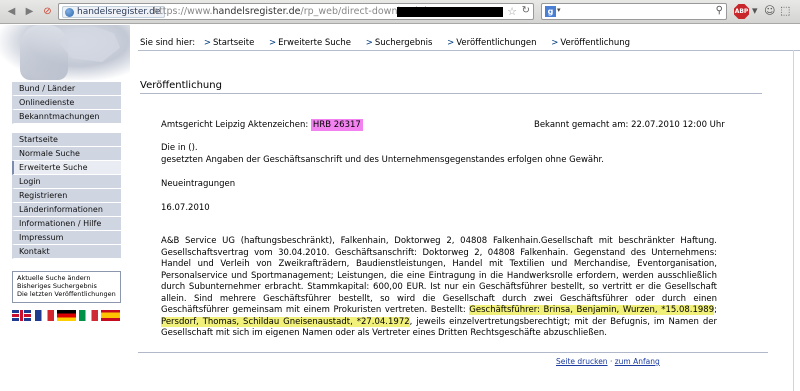  Describe the element at coordinates (66, 182) in the screenshot. I see `sidebar-item-login: Login` at that location.